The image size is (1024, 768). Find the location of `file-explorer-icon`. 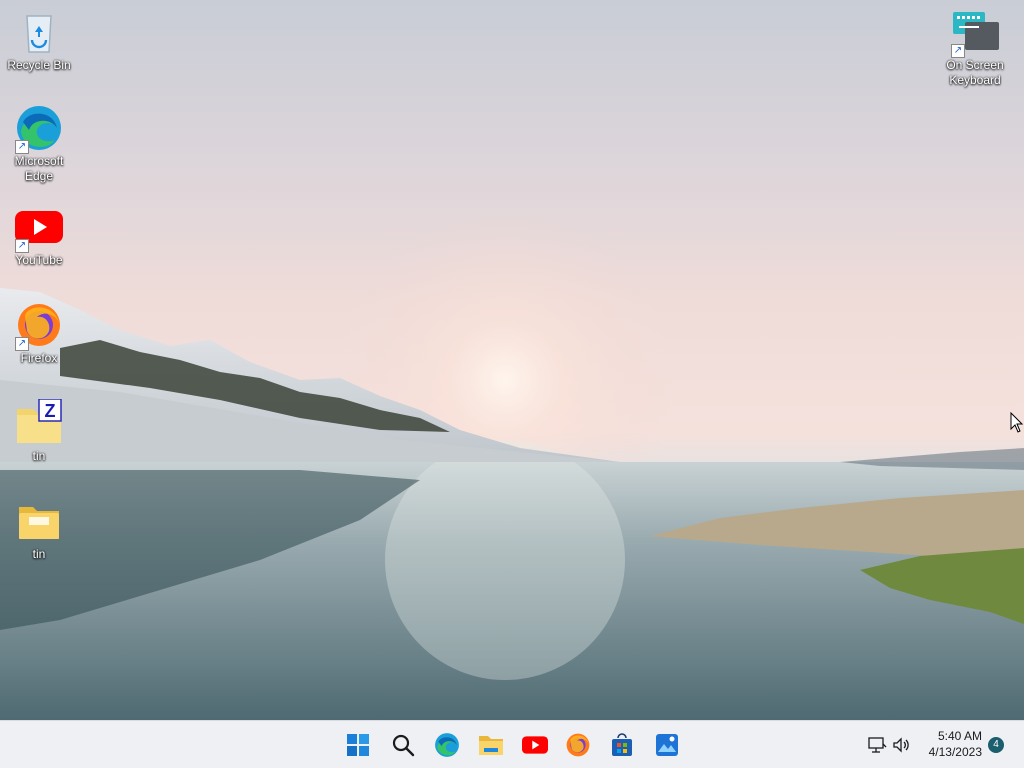

file-explorer-icon is located at coordinates (491, 745).